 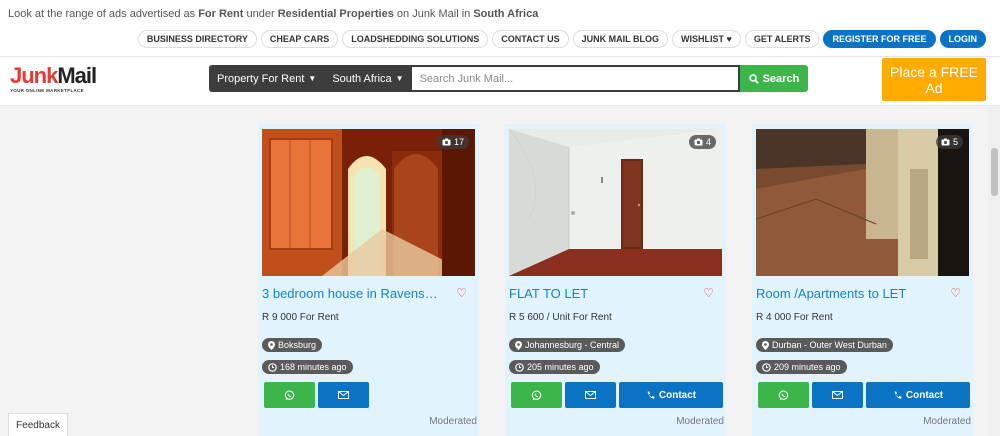 I want to click on location-badge: Johannesburg - Central, so click(x=567, y=345).